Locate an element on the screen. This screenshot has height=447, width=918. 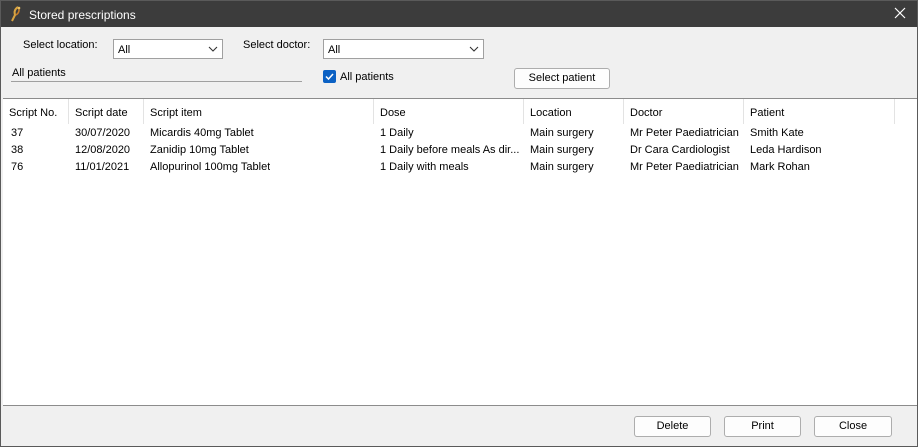
location-label: Select location: is located at coordinates (60, 45).